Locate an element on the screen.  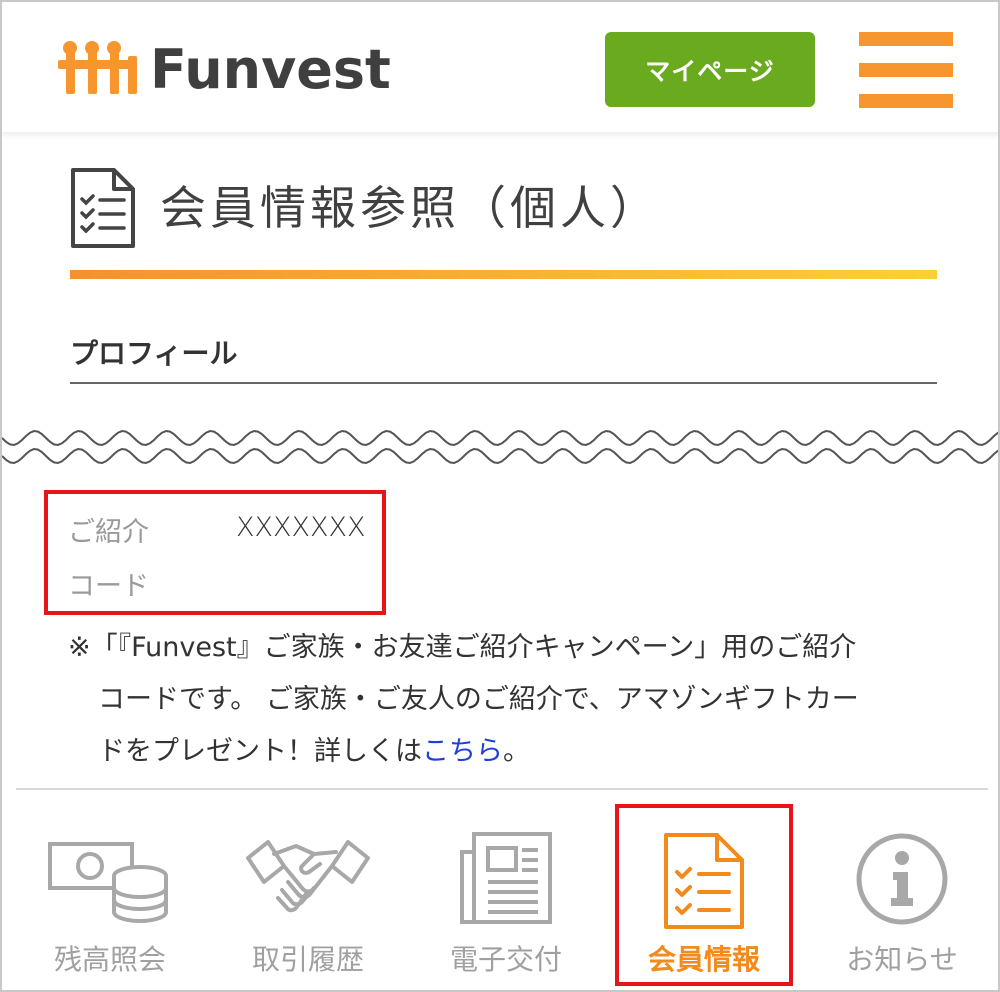
mypage-button: マイページ is located at coordinates (710, 69).